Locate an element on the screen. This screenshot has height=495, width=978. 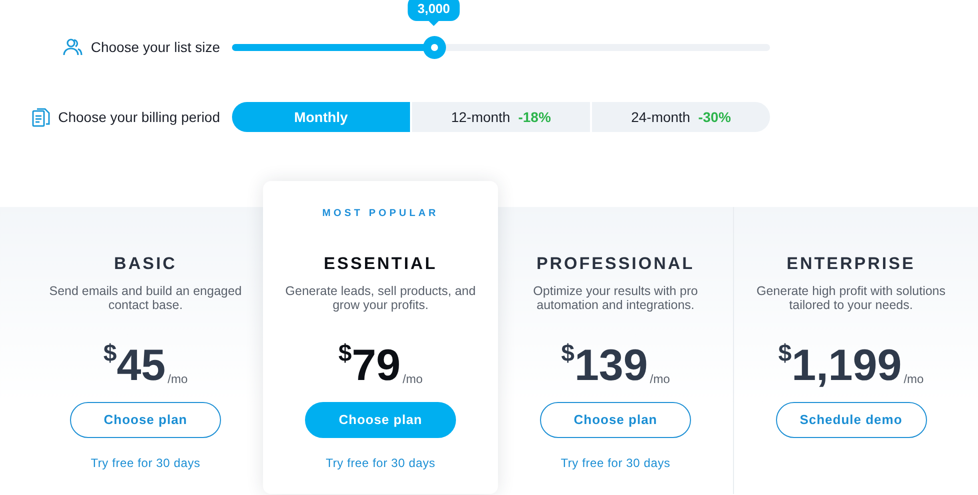
billing-period-label: Choose your billing period is located at coordinates (139, 117).